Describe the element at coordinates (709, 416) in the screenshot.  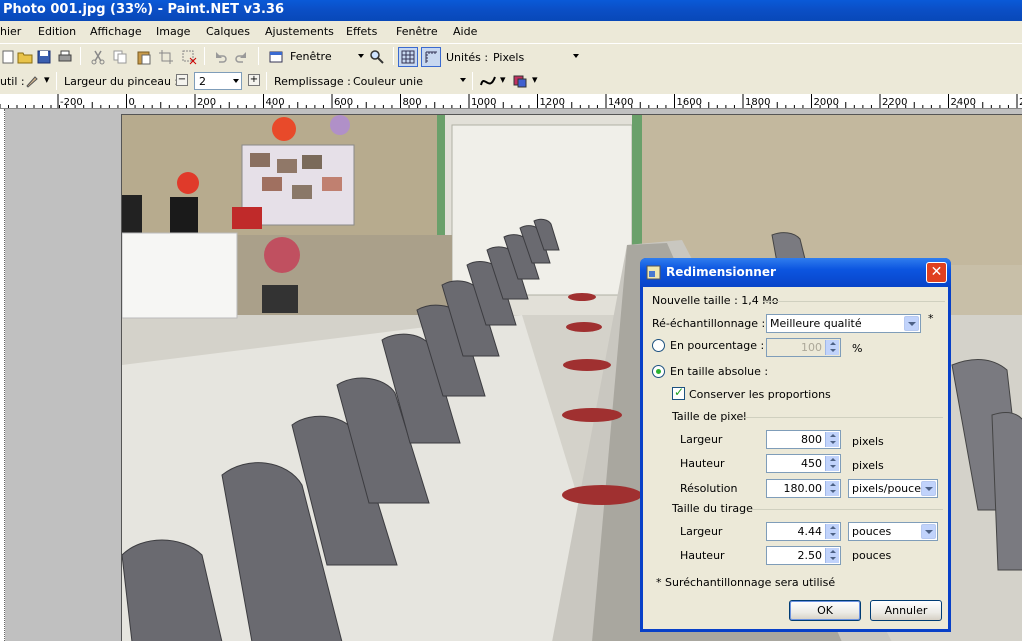
I see `pixel-size-group-label: Taille de pixel` at that location.